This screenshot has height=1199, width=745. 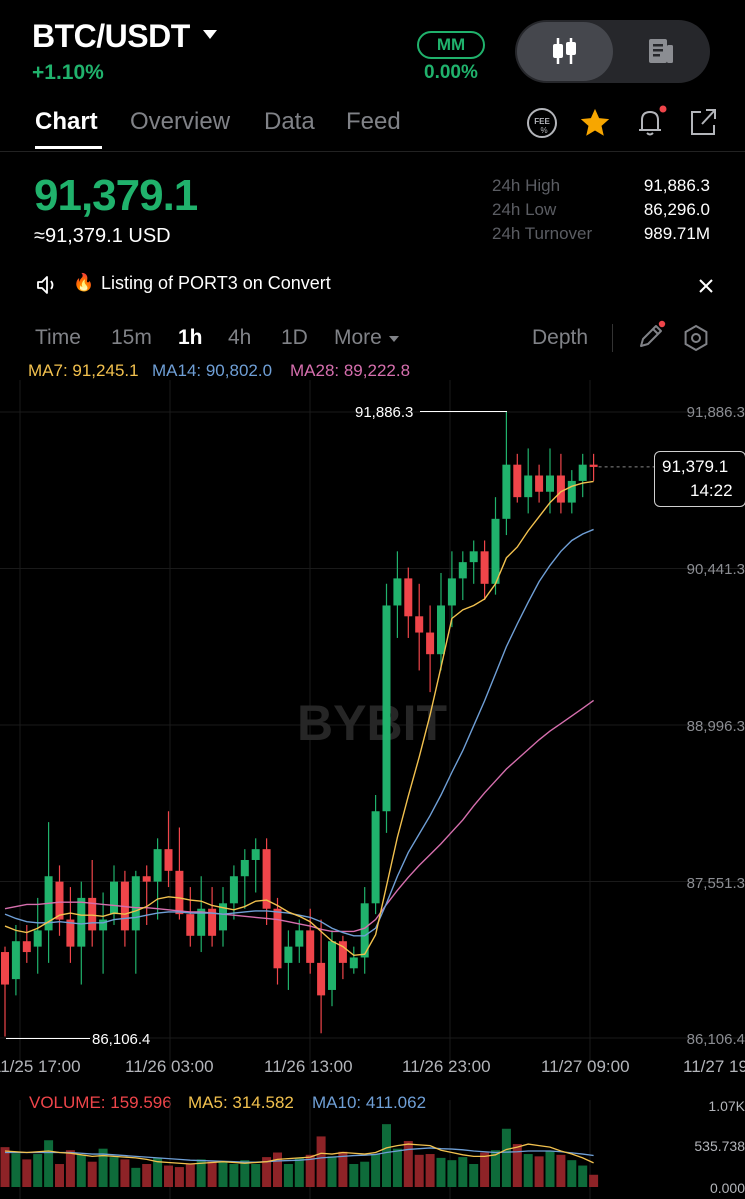 I want to click on price-change: +1.10%, so click(x=68, y=72).